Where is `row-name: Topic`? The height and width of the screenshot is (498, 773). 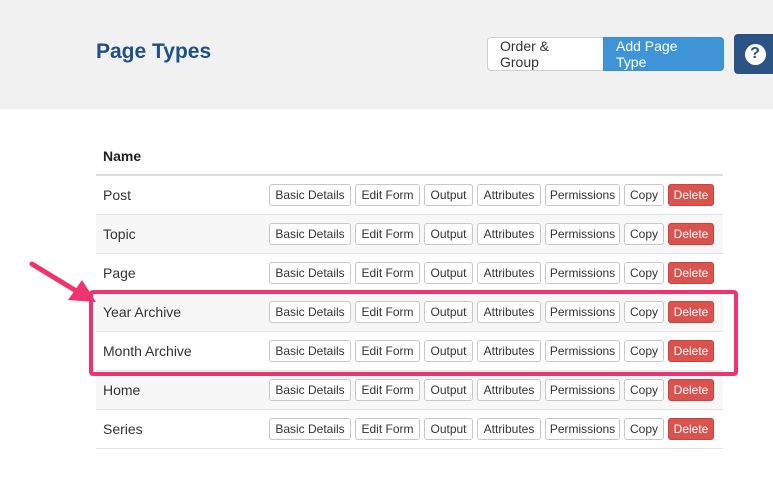
row-name: Topic is located at coordinates (119, 234).